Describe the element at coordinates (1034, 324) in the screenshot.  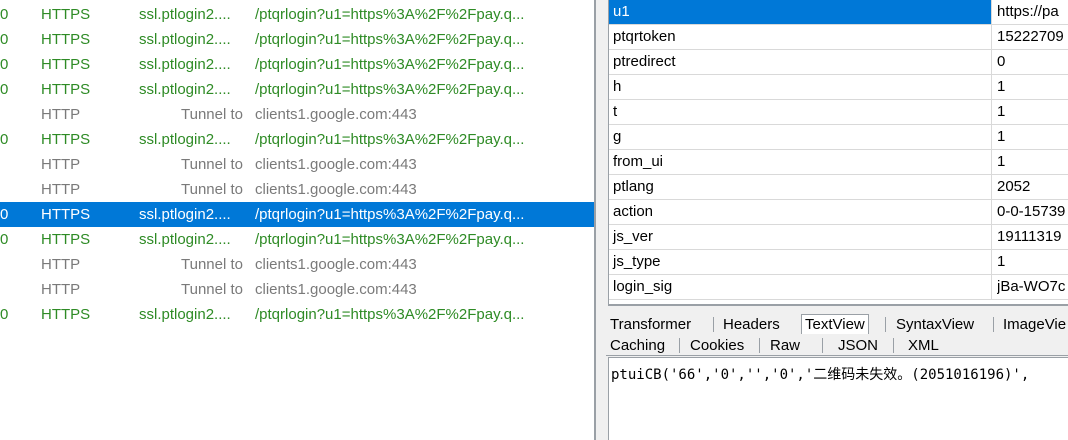
I see `tab-imageview: ImageVie` at that location.